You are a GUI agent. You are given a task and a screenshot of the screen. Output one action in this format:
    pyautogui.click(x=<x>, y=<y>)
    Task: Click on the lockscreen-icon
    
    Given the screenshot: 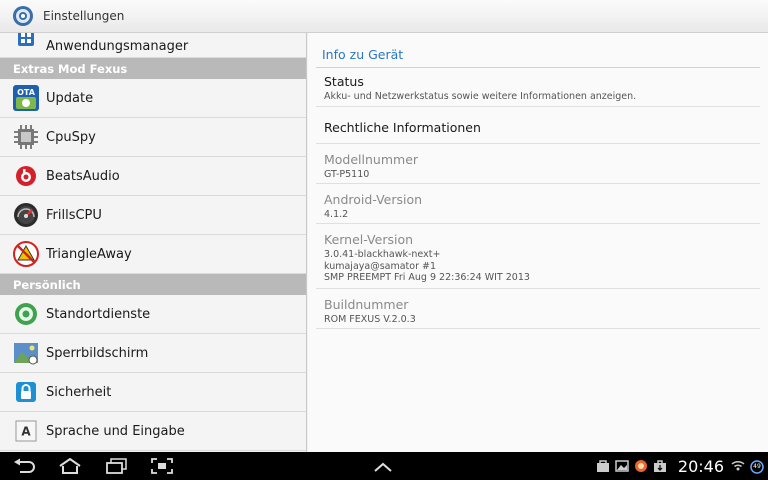 What is the action you would take?
    pyautogui.click(x=26, y=353)
    